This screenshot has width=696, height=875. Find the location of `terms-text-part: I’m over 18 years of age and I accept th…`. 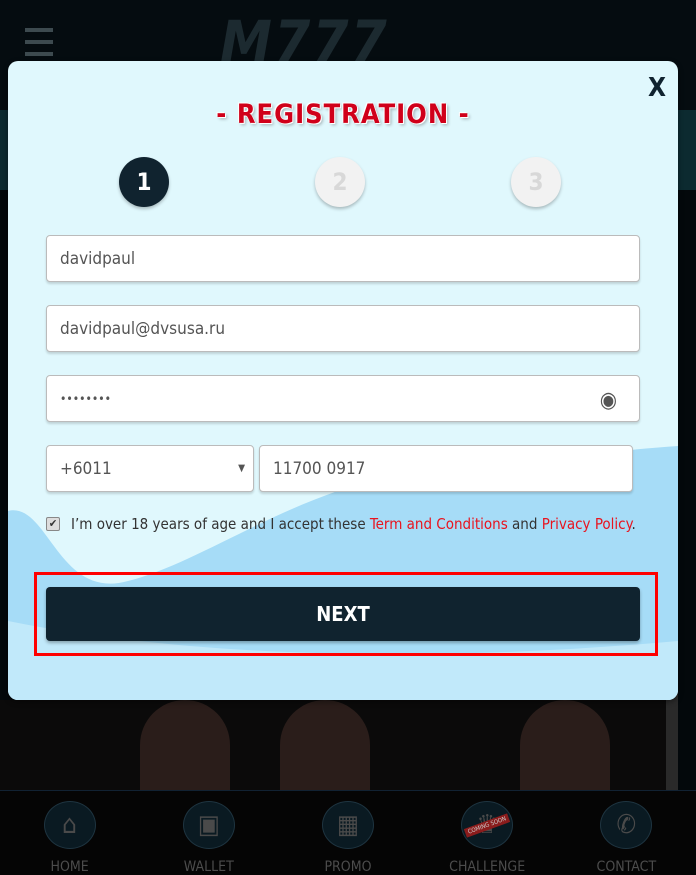

terms-text-part: I’m over 18 years of age and I accept th… is located at coordinates (220, 524).